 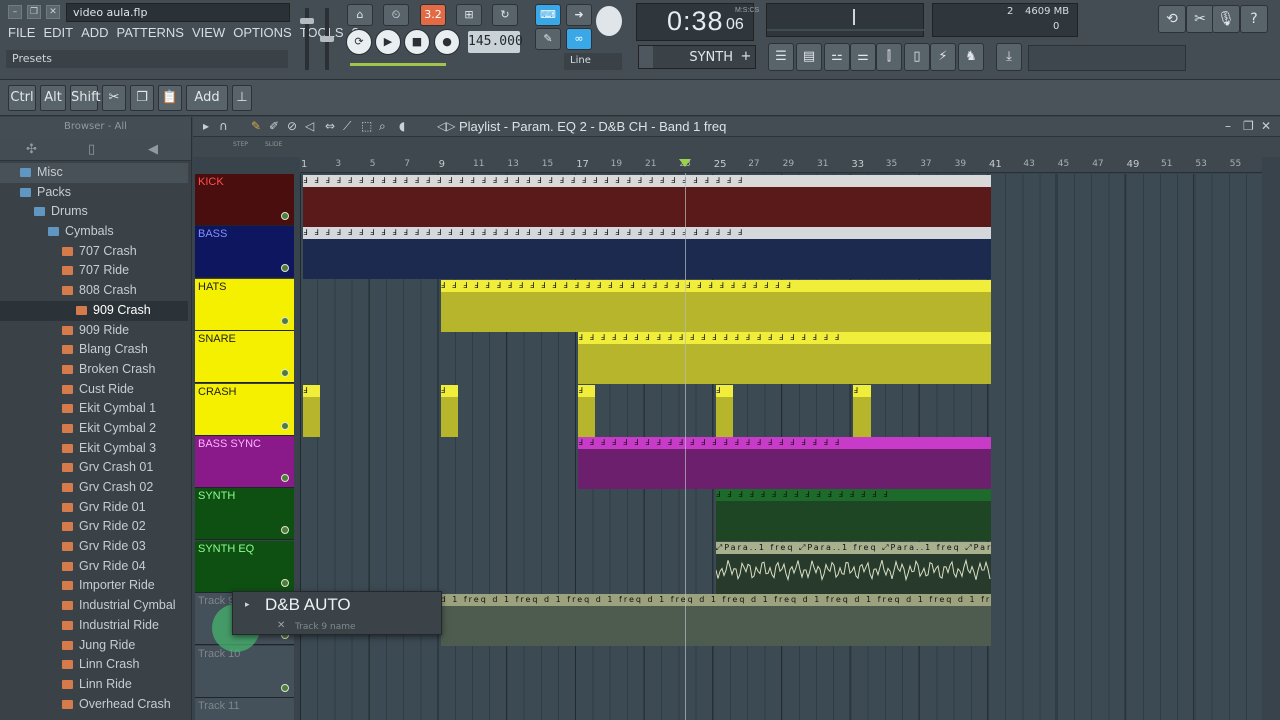 What do you see at coordinates (244, 409) in the screenshot?
I see `track-header: CRASH` at bounding box center [244, 409].